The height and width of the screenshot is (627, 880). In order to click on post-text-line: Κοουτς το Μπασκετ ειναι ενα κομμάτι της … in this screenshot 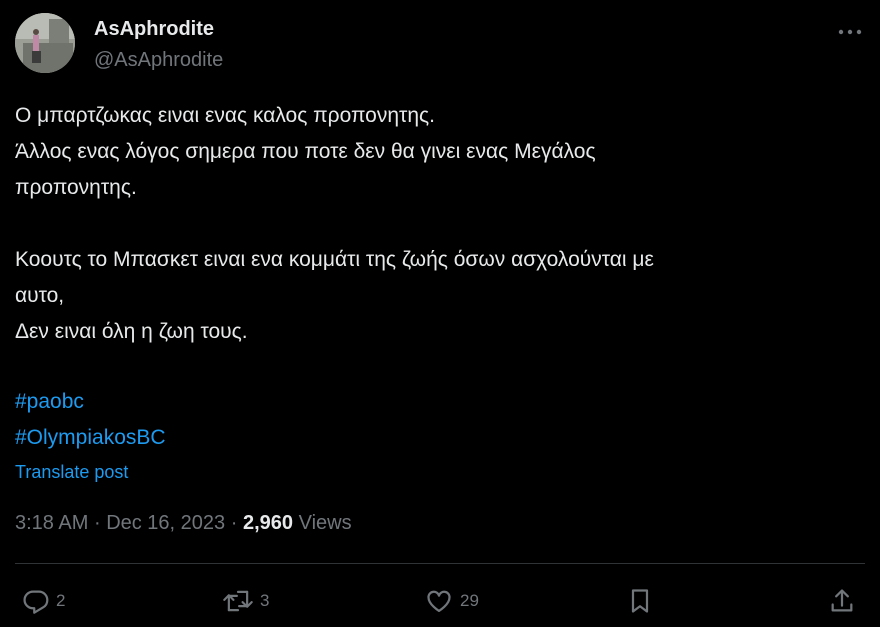, I will do `click(334, 259)`.